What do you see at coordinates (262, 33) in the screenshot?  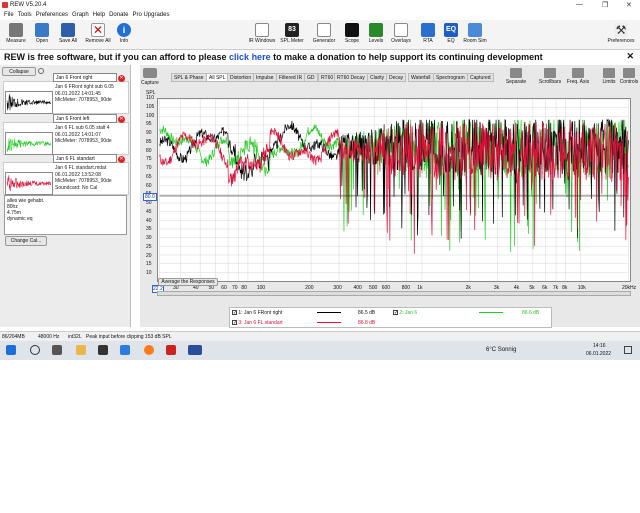 I see `ir-windows-button: IR Windows` at bounding box center [262, 33].